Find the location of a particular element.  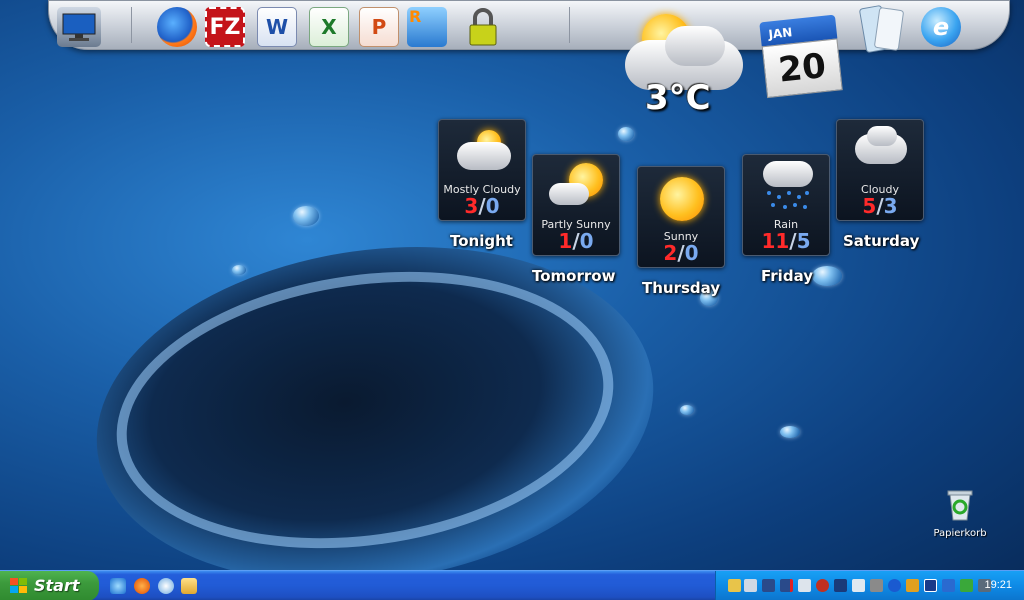

ime-icon is located at coordinates (912, 585).